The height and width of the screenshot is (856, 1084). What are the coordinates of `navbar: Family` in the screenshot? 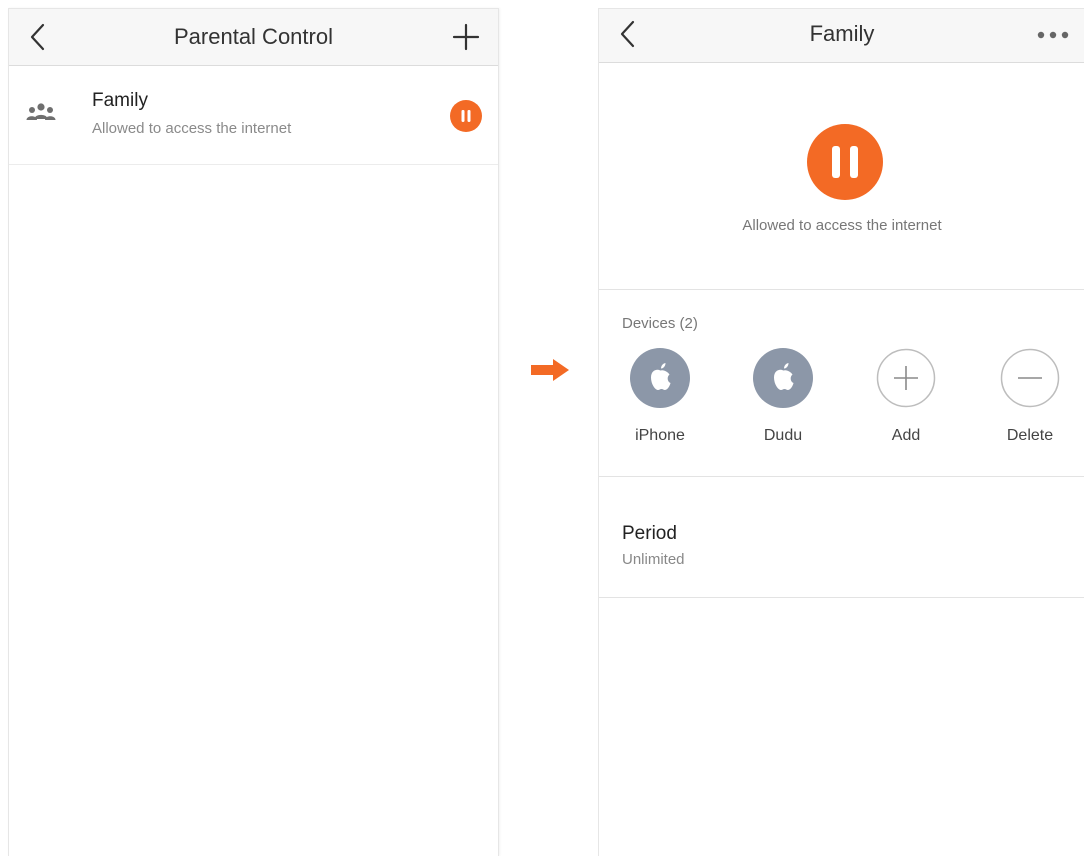 It's located at (841, 36).